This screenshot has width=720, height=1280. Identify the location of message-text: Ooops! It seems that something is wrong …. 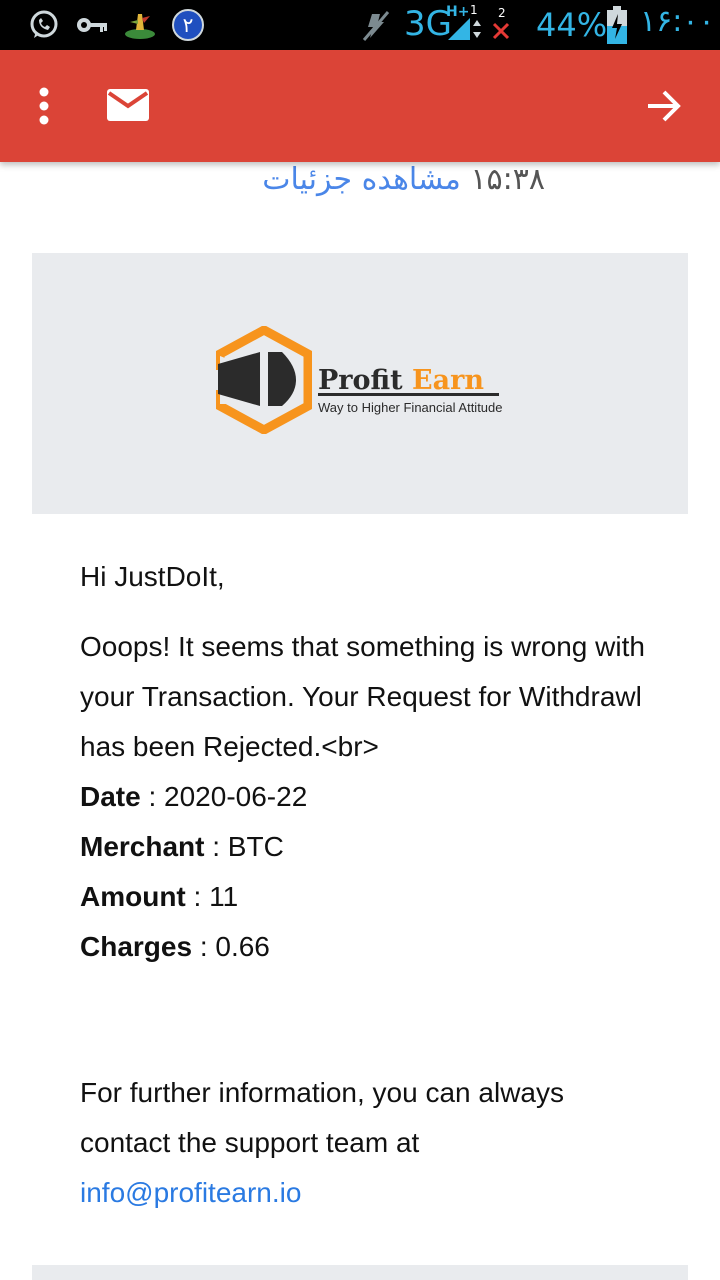
(362, 696).